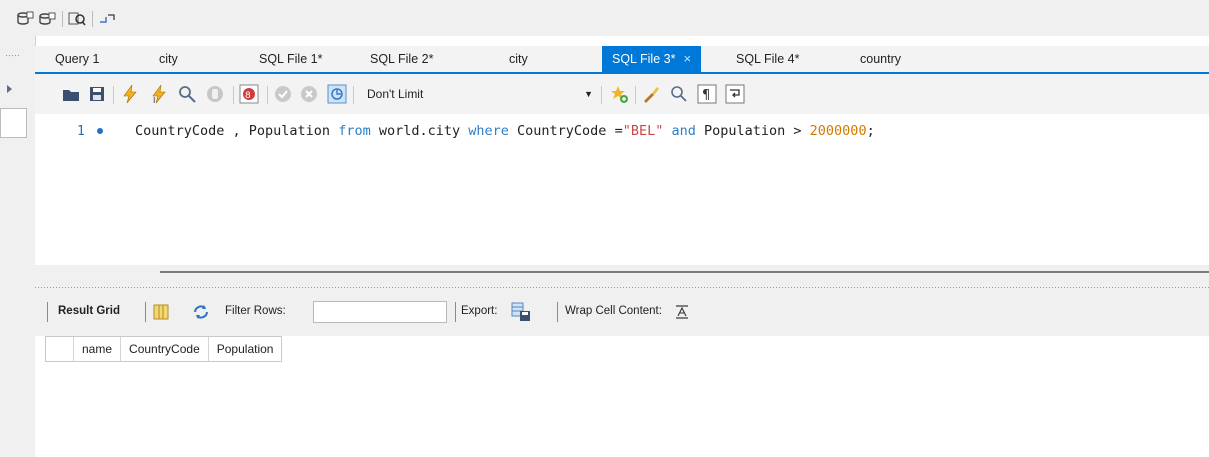  I want to click on column-header-name: name, so click(98, 349).